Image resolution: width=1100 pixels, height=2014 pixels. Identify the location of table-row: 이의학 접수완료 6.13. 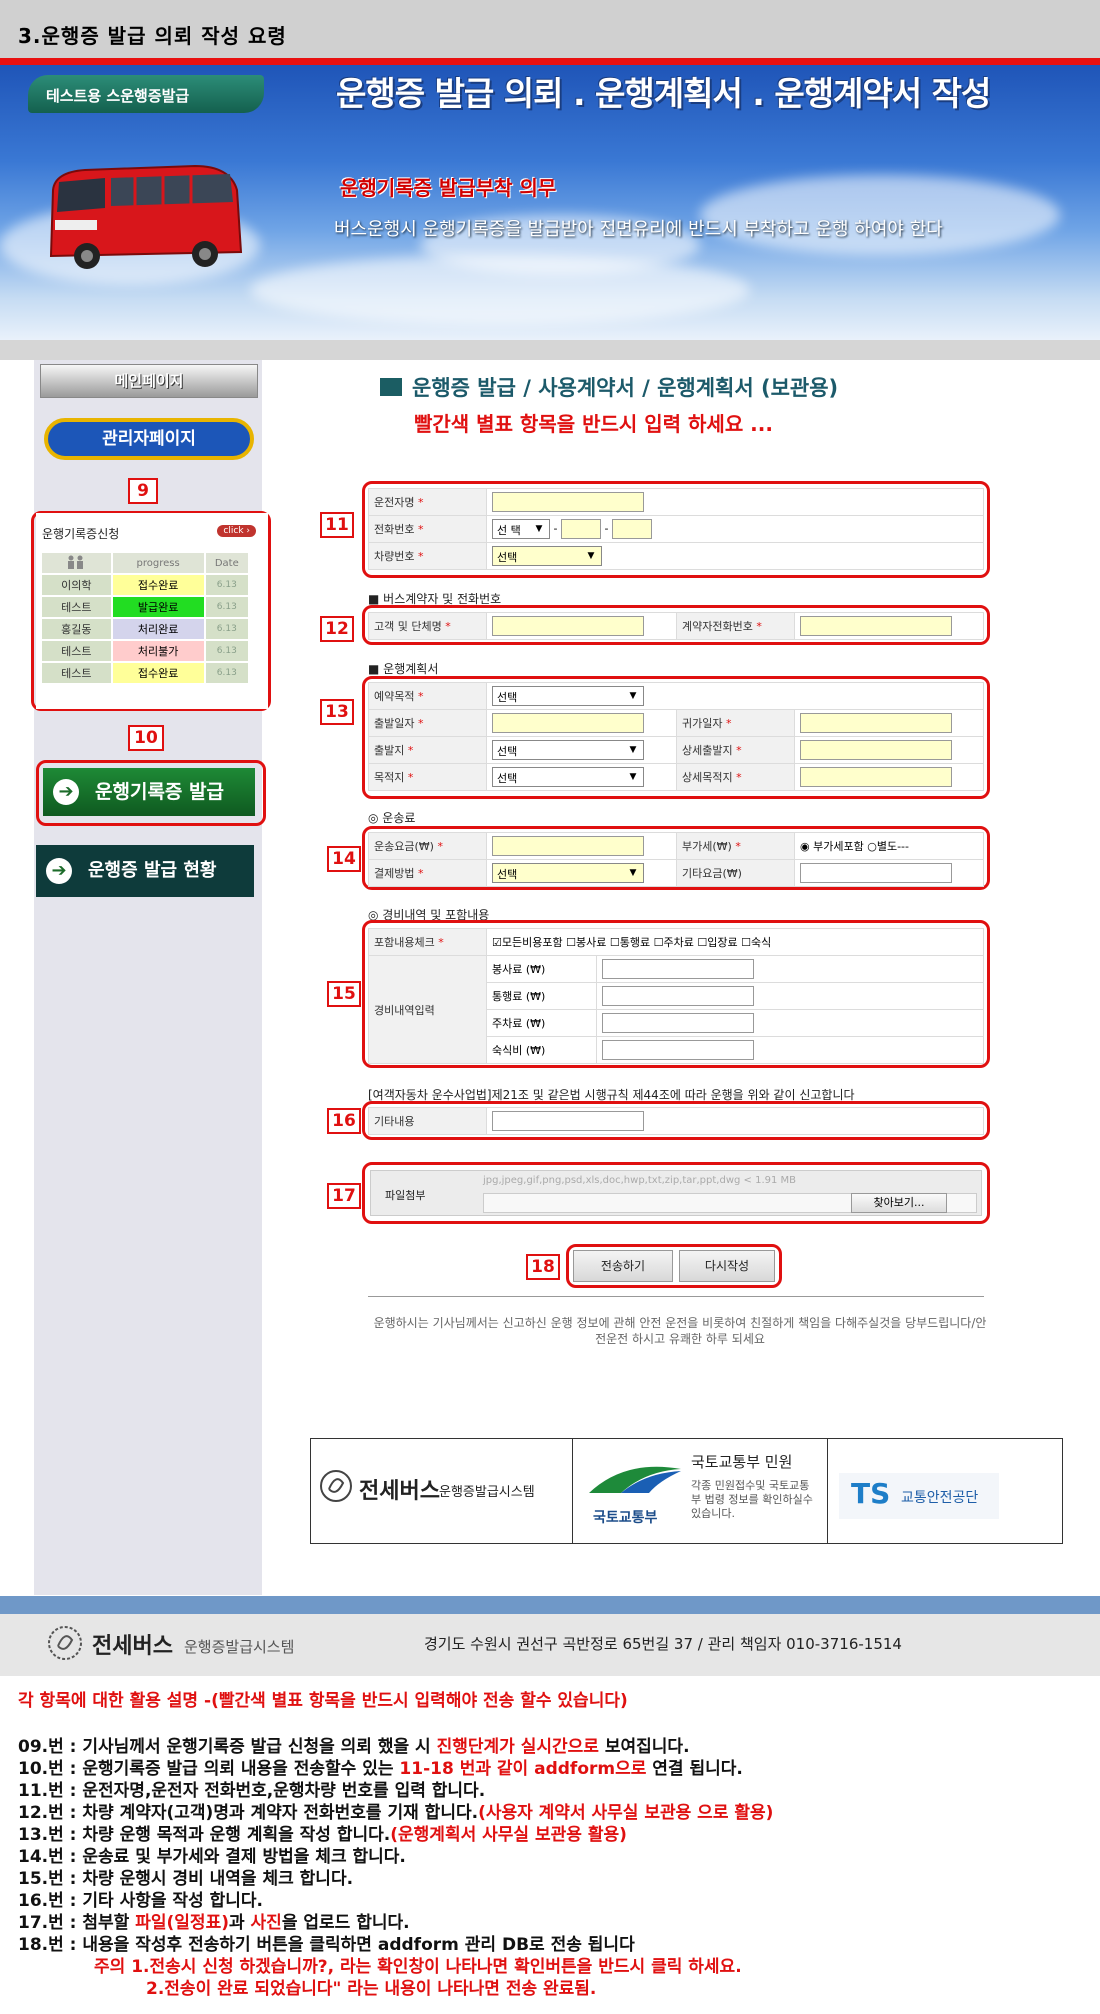
(145, 585).